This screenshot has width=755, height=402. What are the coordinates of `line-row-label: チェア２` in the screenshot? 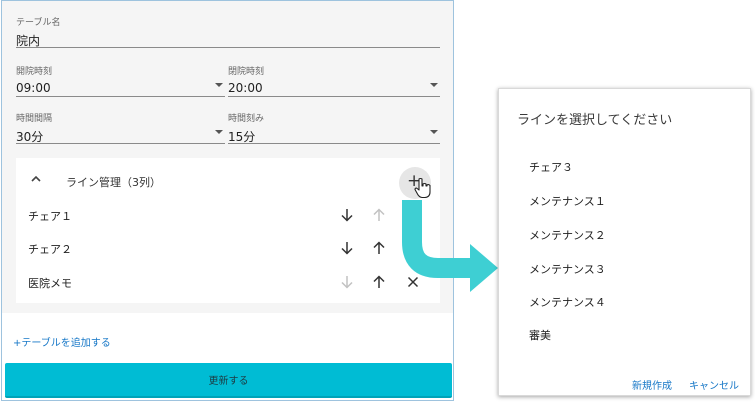 It's located at (50, 249).